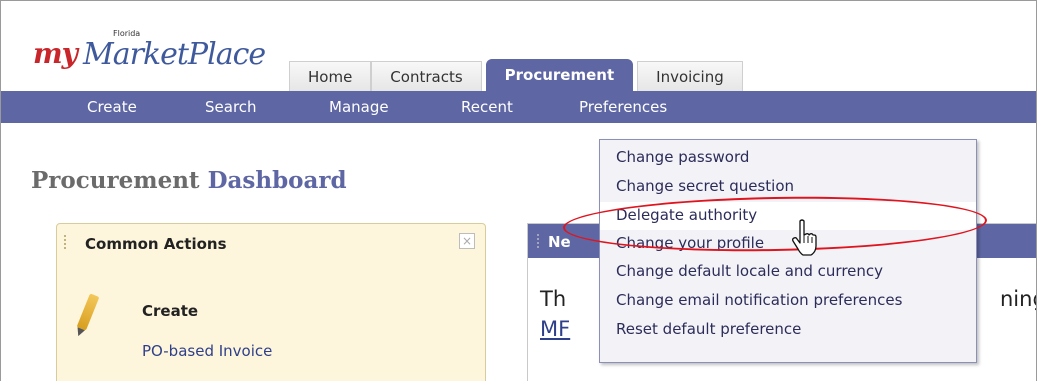 The height and width of the screenshot is (381, 1037). I want to click on create-heading: Create, so click(170, 311).